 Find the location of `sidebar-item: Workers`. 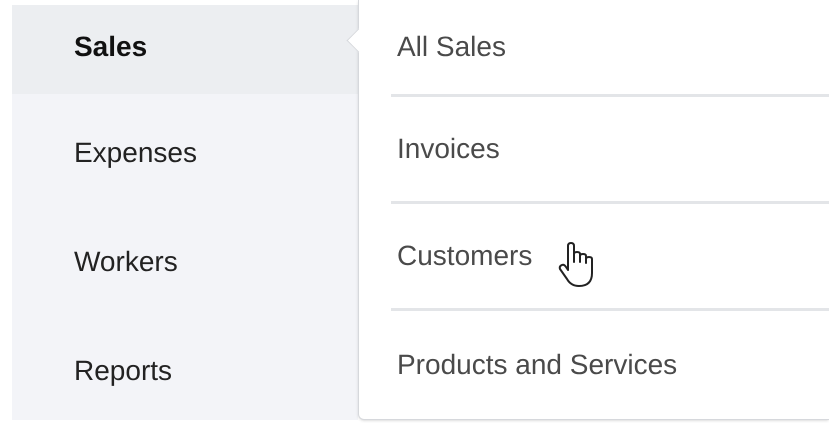

sidebar-item: Workers is located at coordinates (185, 257).